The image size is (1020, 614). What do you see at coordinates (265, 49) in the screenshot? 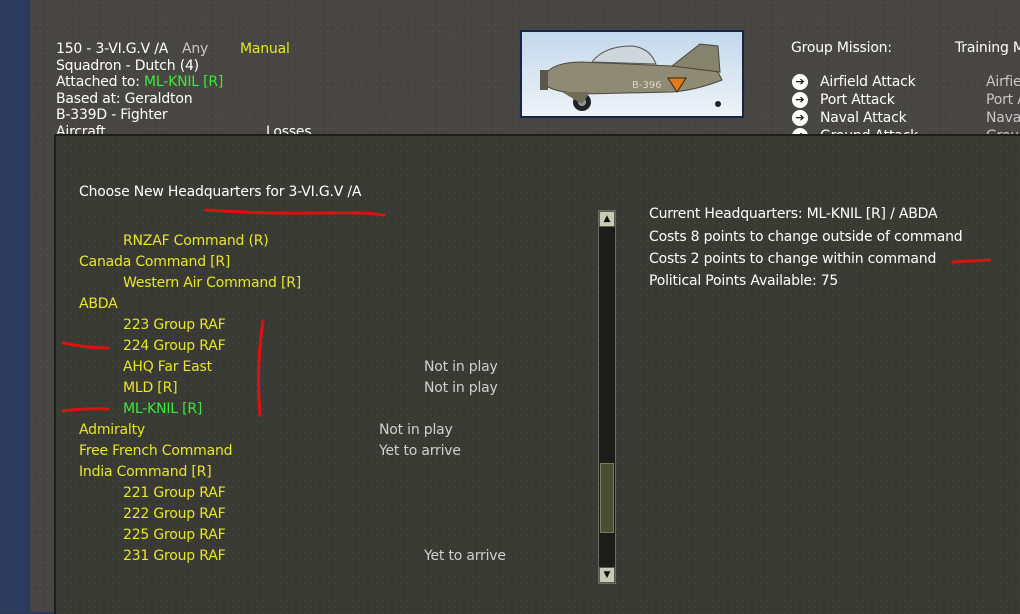
I see `manual-setting: Manual` at bounding box center [265, 49].